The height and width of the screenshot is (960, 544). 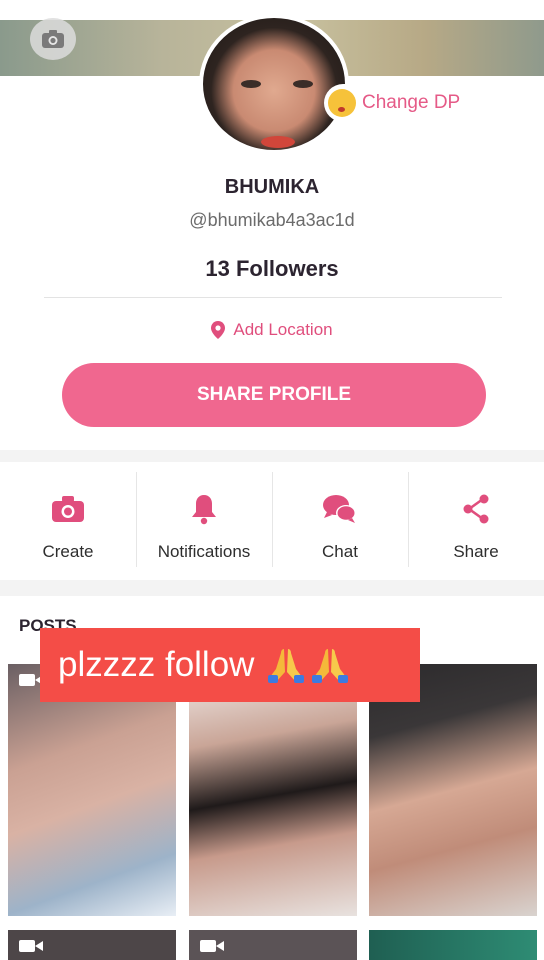 What do you see at coordinates (340, 551) in the screenshot?
I see `chat-label: Chat` at bounding box center [340, 551].